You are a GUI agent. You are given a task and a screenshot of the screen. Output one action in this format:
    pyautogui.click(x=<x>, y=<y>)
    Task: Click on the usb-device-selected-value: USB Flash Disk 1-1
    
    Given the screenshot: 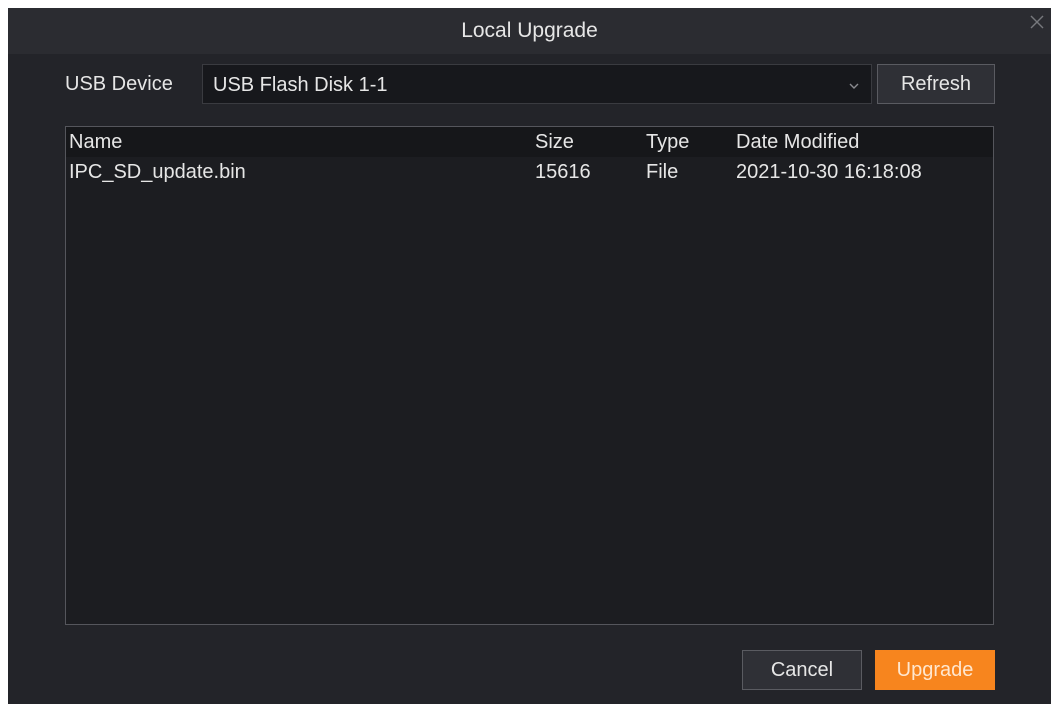 What is the action you would take?
    pyautogui.click(x=300, y=85)
    